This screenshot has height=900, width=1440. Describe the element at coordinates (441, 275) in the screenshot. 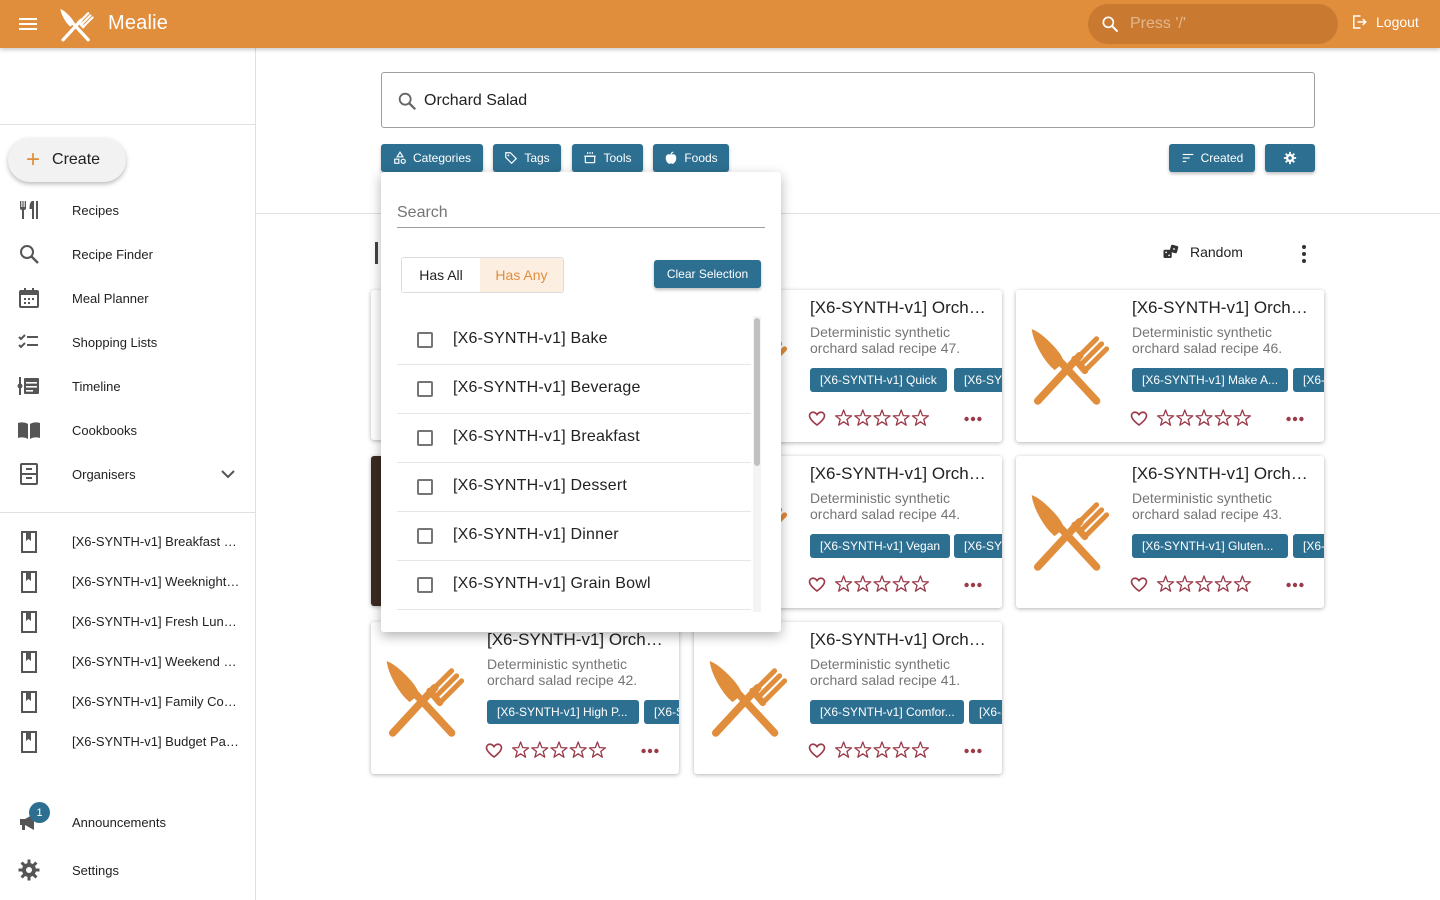

I see `has-all-toggle: Has All` at that location.